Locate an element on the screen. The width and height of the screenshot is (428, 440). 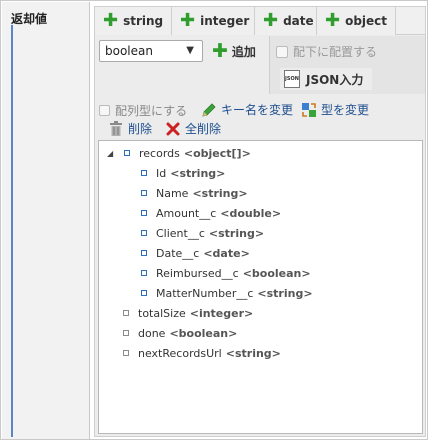
add-button: ✚ 追加 is located at coordinates (234, 51).